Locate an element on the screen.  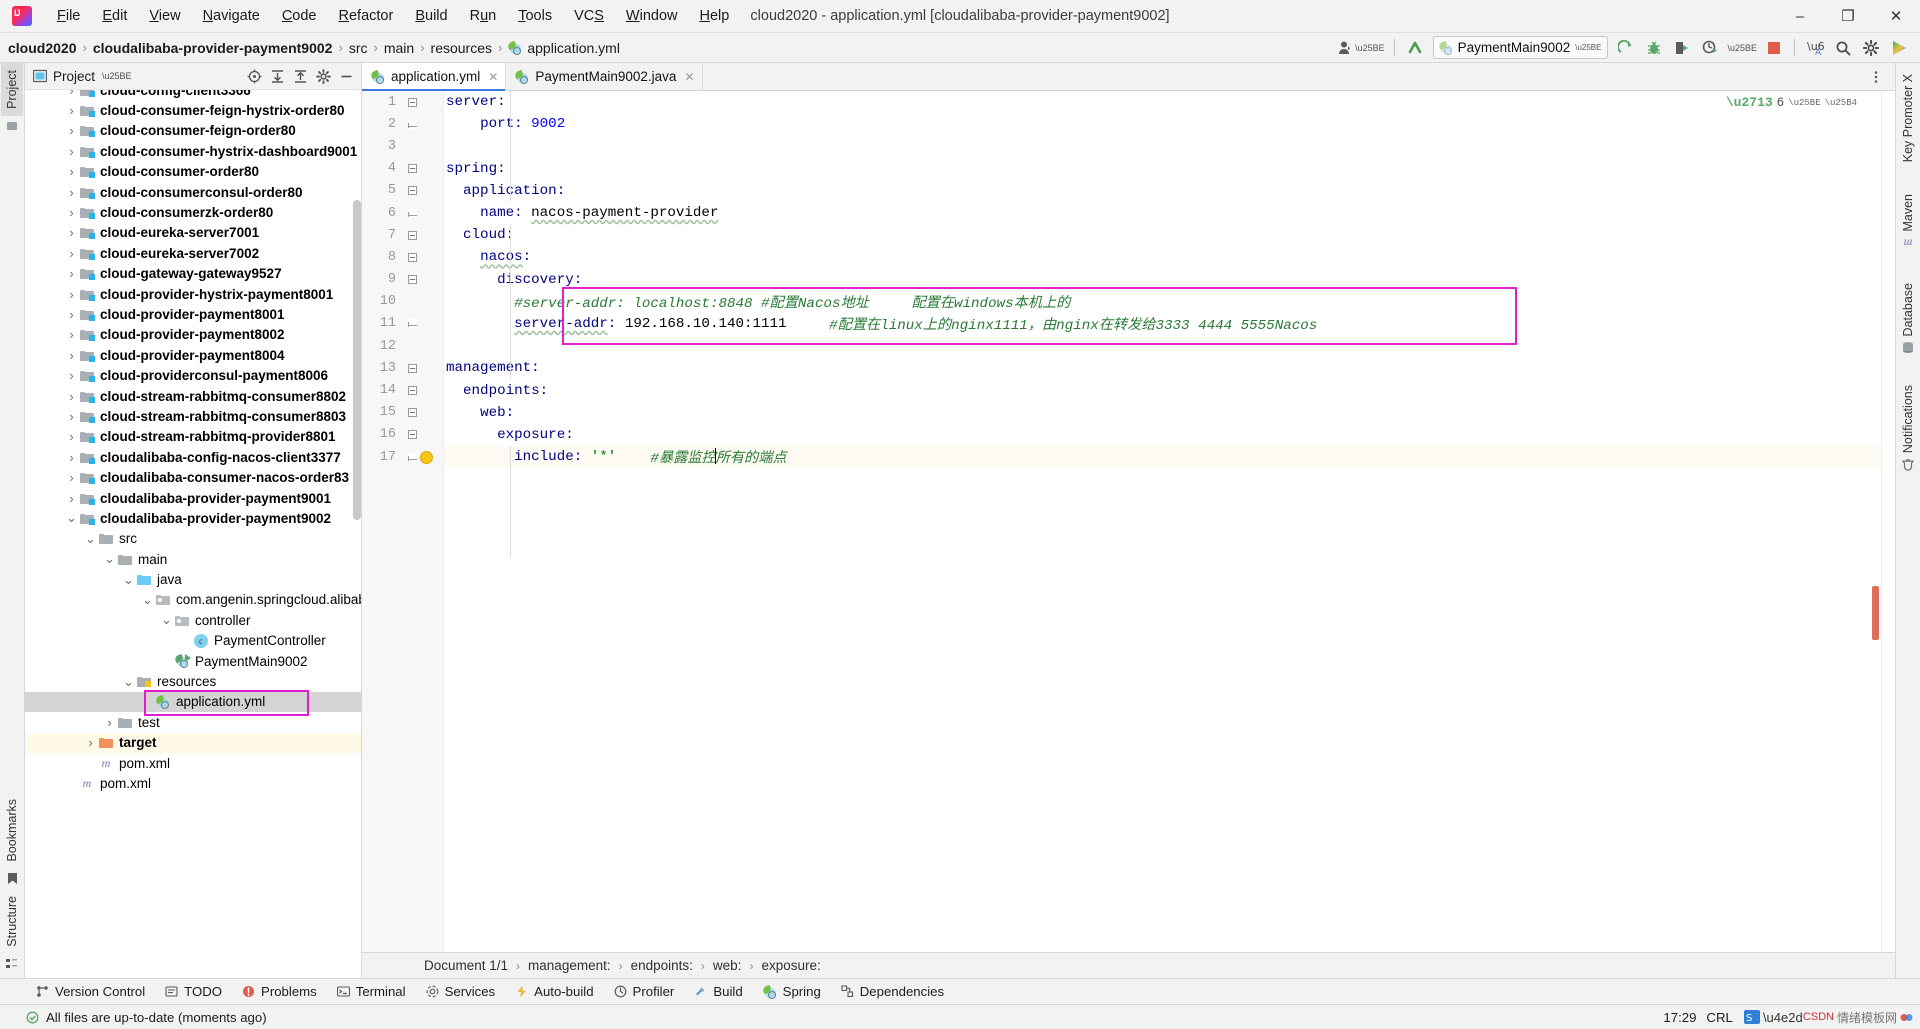
tool-button-profiler: Profiler is located at coordinates (644, 992).